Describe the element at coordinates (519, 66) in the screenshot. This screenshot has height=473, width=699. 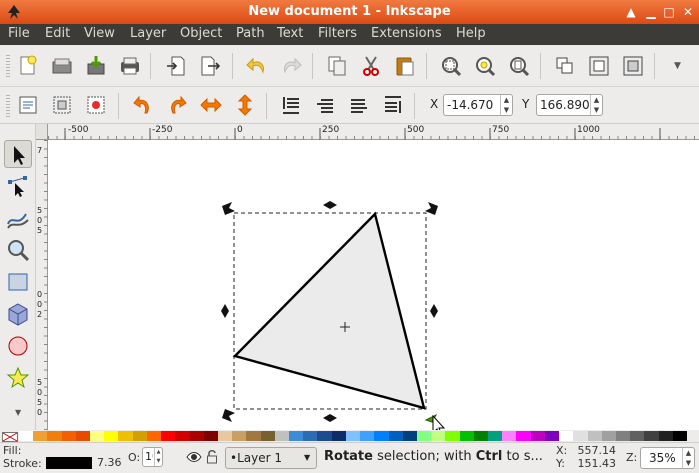
I see `zoom-page-icon` at that location.